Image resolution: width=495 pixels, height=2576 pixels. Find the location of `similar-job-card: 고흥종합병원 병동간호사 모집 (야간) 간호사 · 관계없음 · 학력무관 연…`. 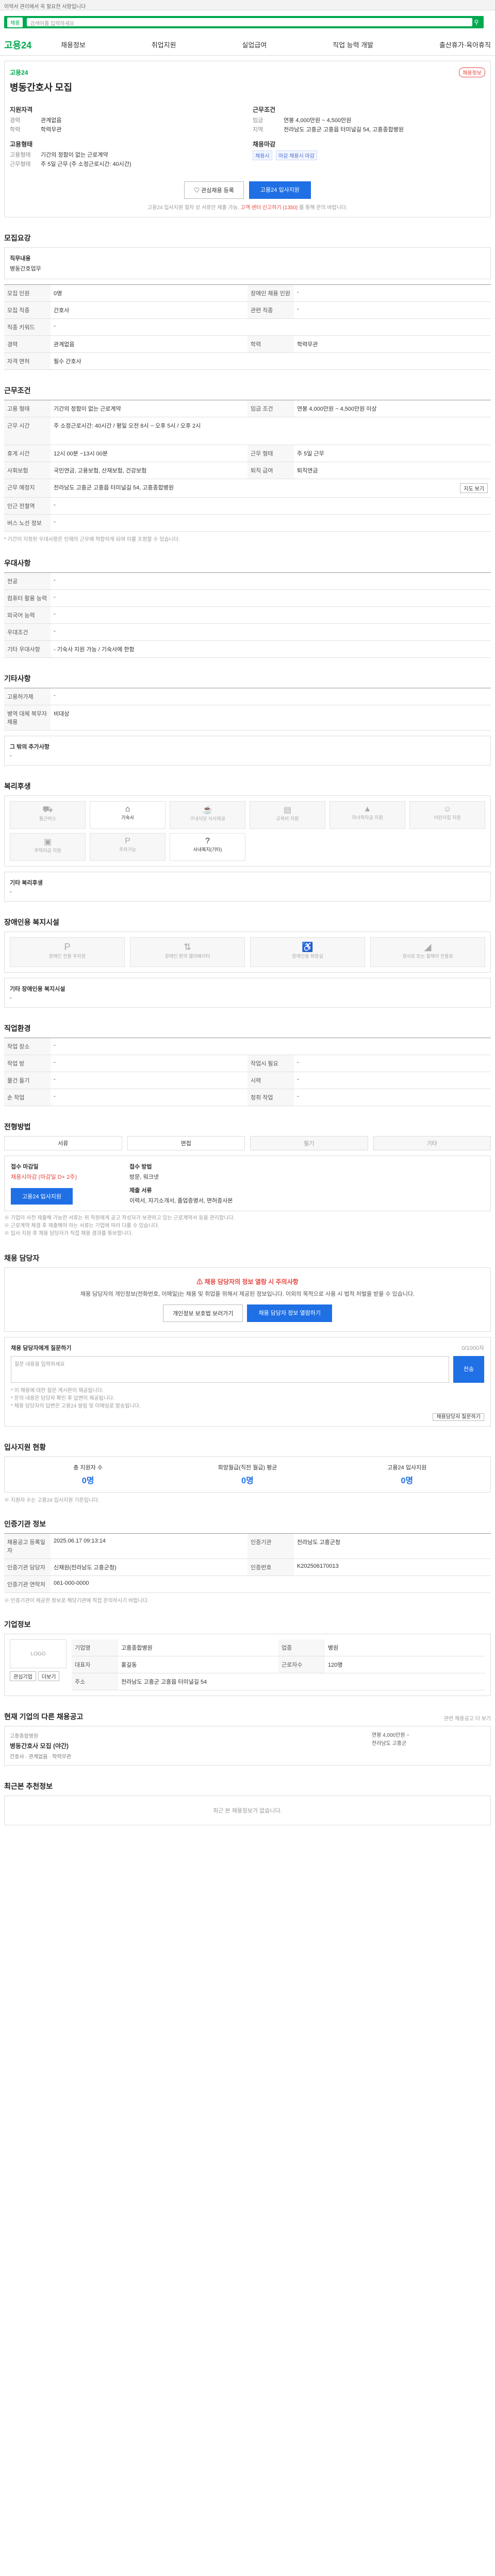

similar-job-card: 고흥종합병원 병동간호사 모집 (야간) 간호사 · 관계없음 · 학력무관 연… is located at coordinates (247, 1746).